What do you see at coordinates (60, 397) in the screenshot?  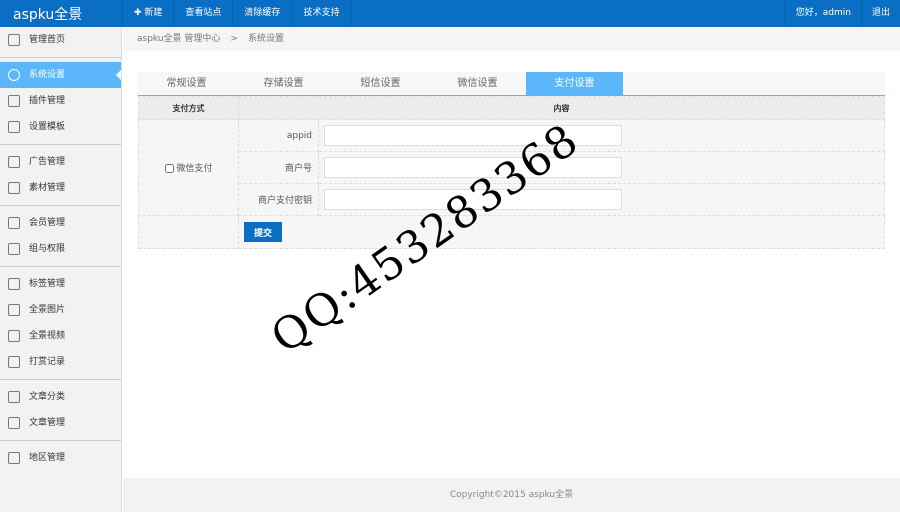 I see `sidebar-item-article-categories: 文章分类` at bounding box center [60, 397].